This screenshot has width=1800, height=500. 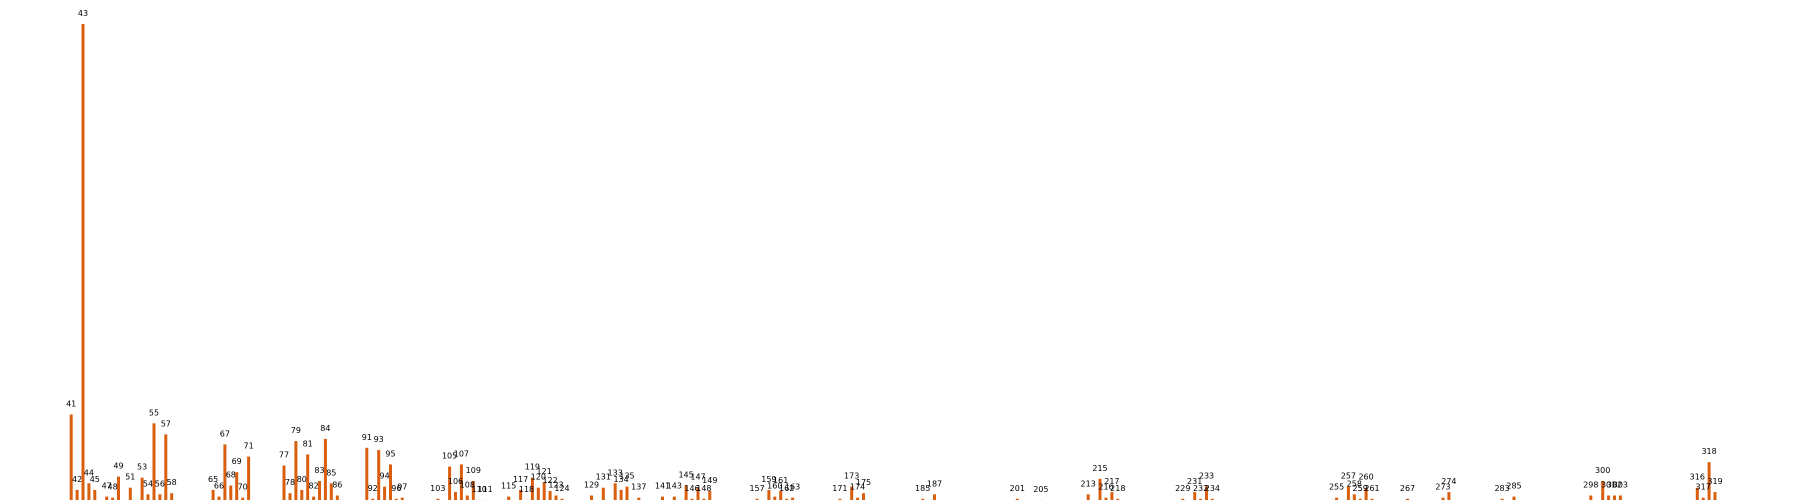 I want to click on bar-label-143: 143, so click(x=674, y=486).